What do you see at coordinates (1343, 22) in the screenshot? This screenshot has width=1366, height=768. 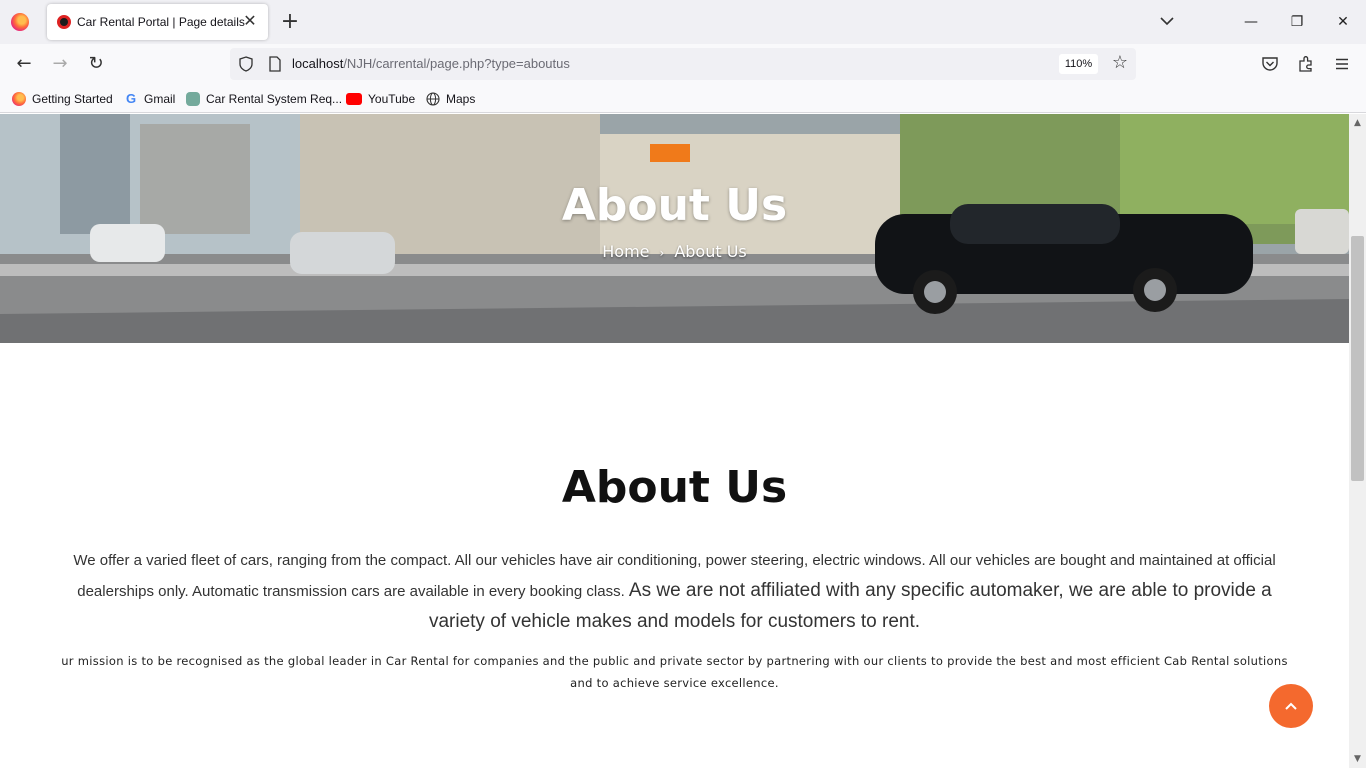 I see `close-window-button: ✕` at bounding box center [1343, 22].